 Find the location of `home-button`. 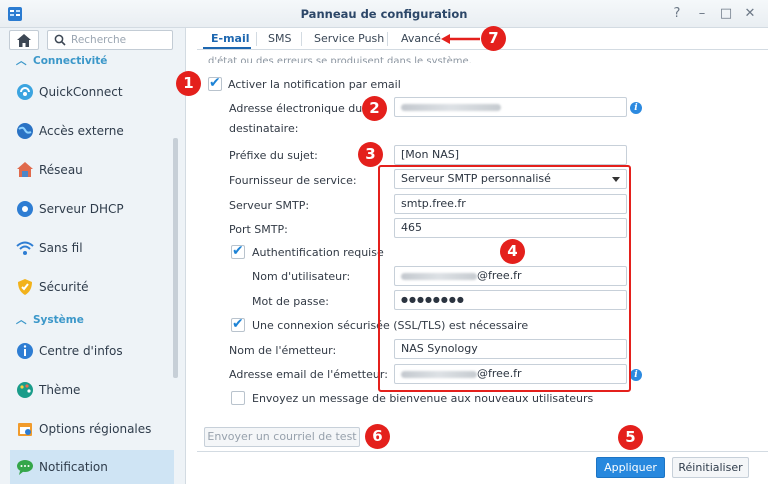

home-button is located at coordinates (24, 40).